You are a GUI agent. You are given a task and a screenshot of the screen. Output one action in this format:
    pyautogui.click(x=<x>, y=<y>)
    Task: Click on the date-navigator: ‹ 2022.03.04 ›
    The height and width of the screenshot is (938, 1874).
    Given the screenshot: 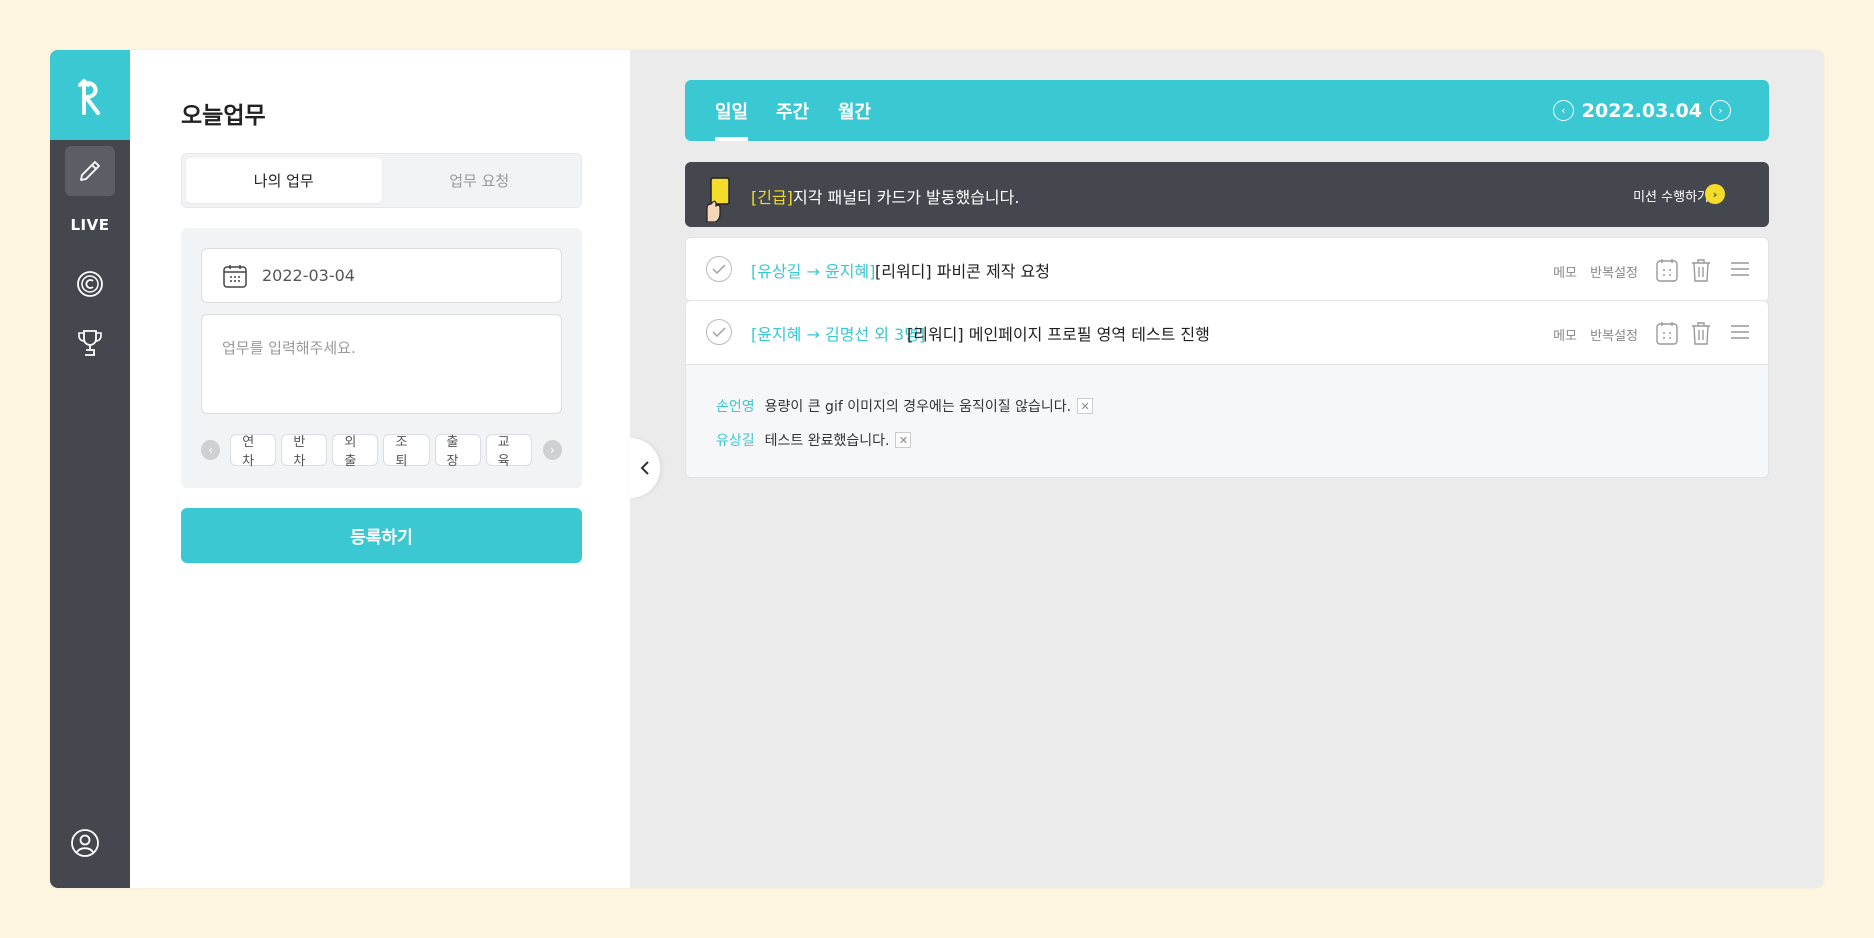 What is the action you would take?
    pyautogui.click(x=1641, y=110)
    